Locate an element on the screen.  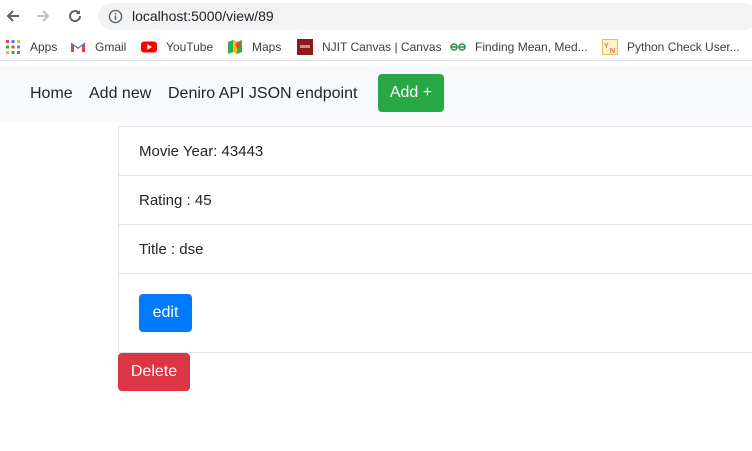
bookmark-label: Gmail is located at coordinates (111, 47).